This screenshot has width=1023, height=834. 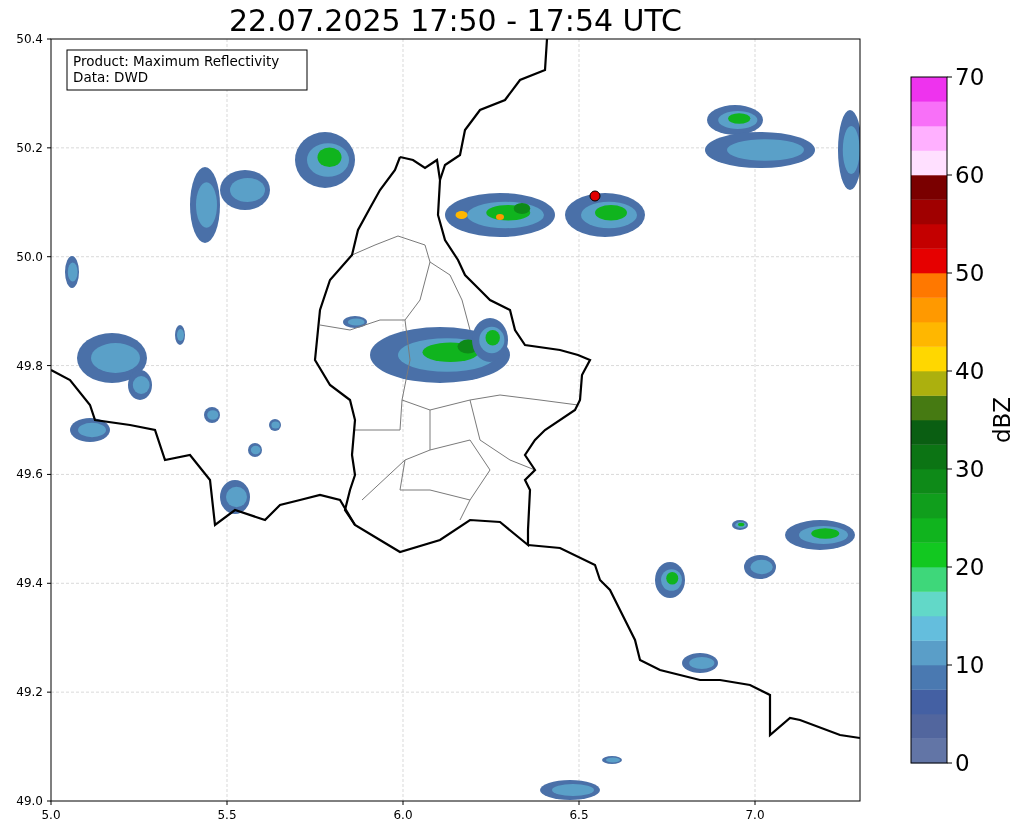 What do you see at coordinates (111, 77) in the screenshot?
I see `annotation-text: Data: DWD` at bounding box center [111, 77].